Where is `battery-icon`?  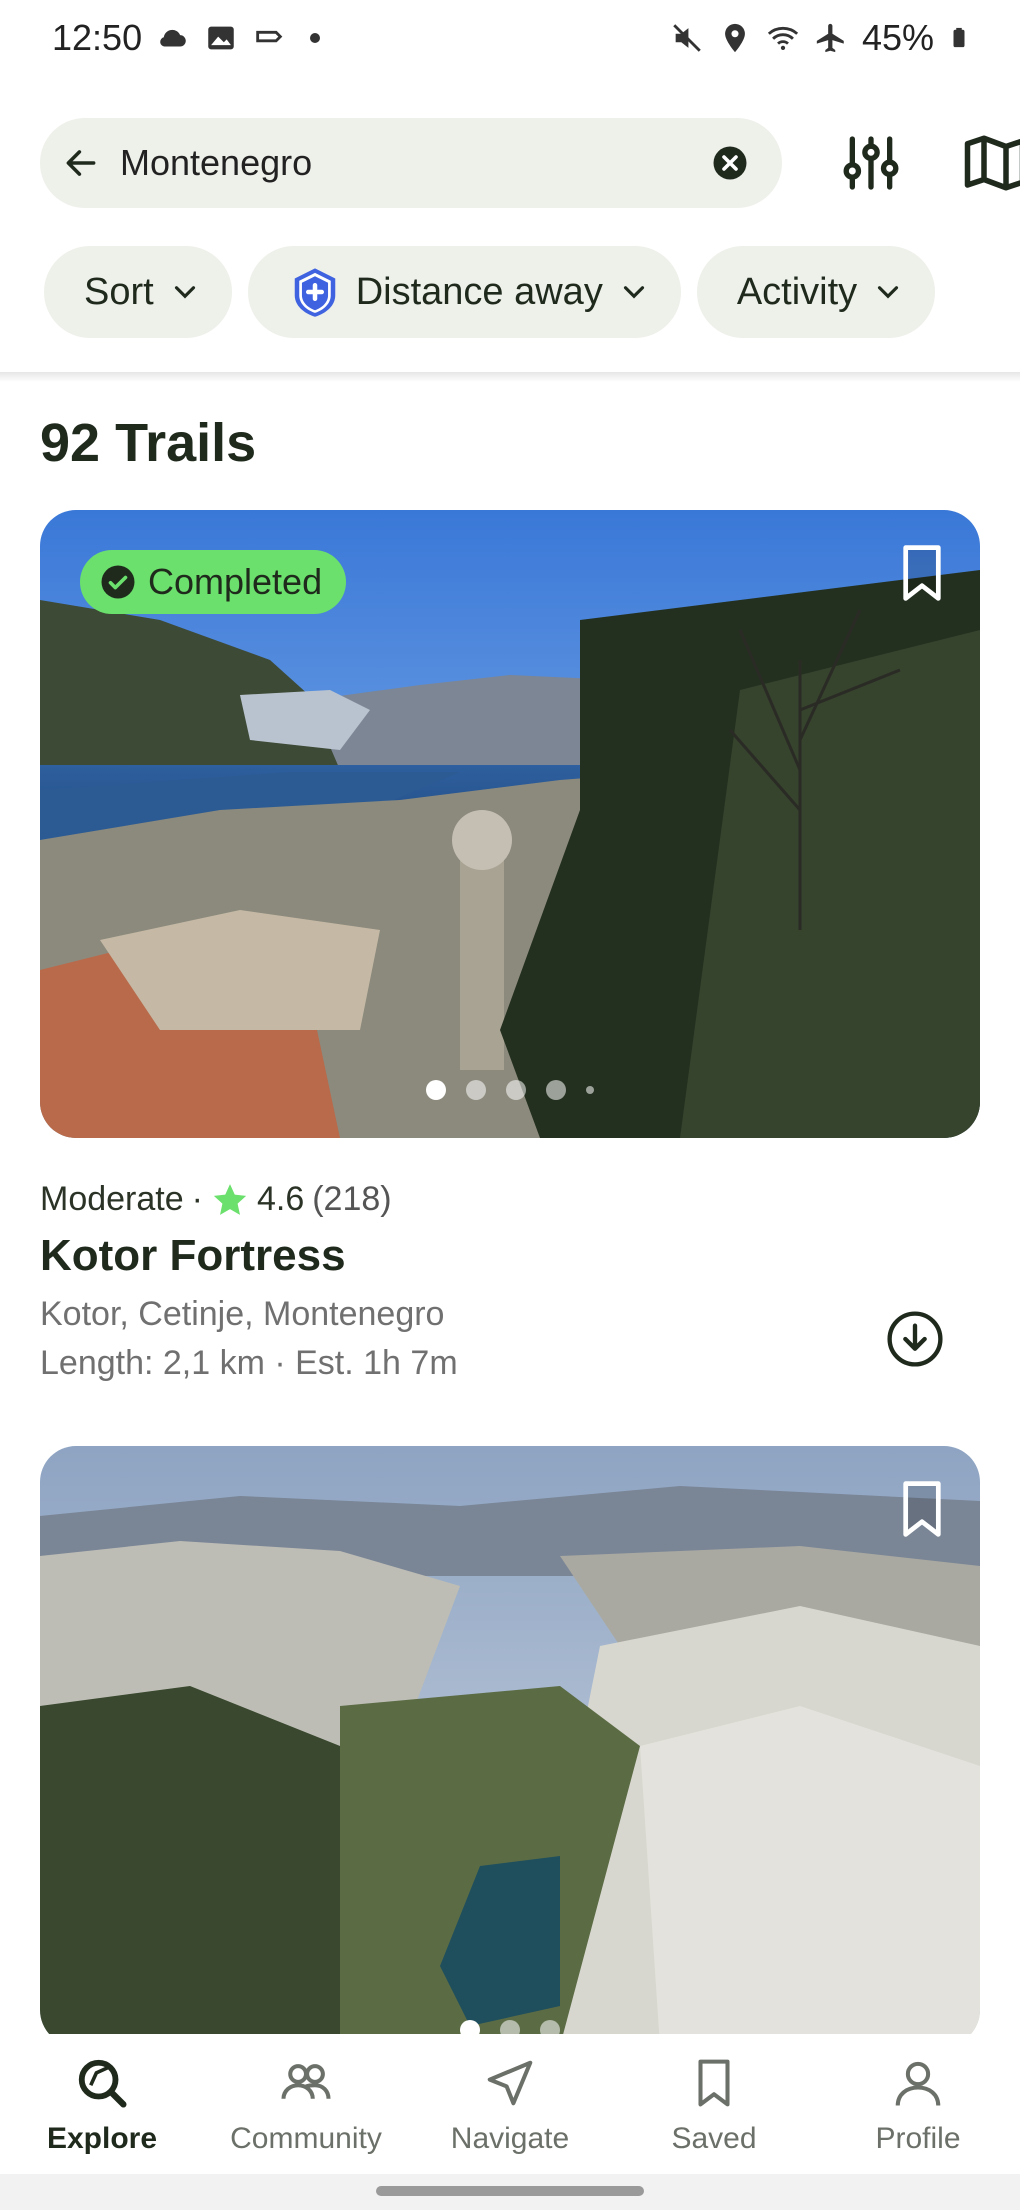
battery-icon is located at coordinates (959, 37).